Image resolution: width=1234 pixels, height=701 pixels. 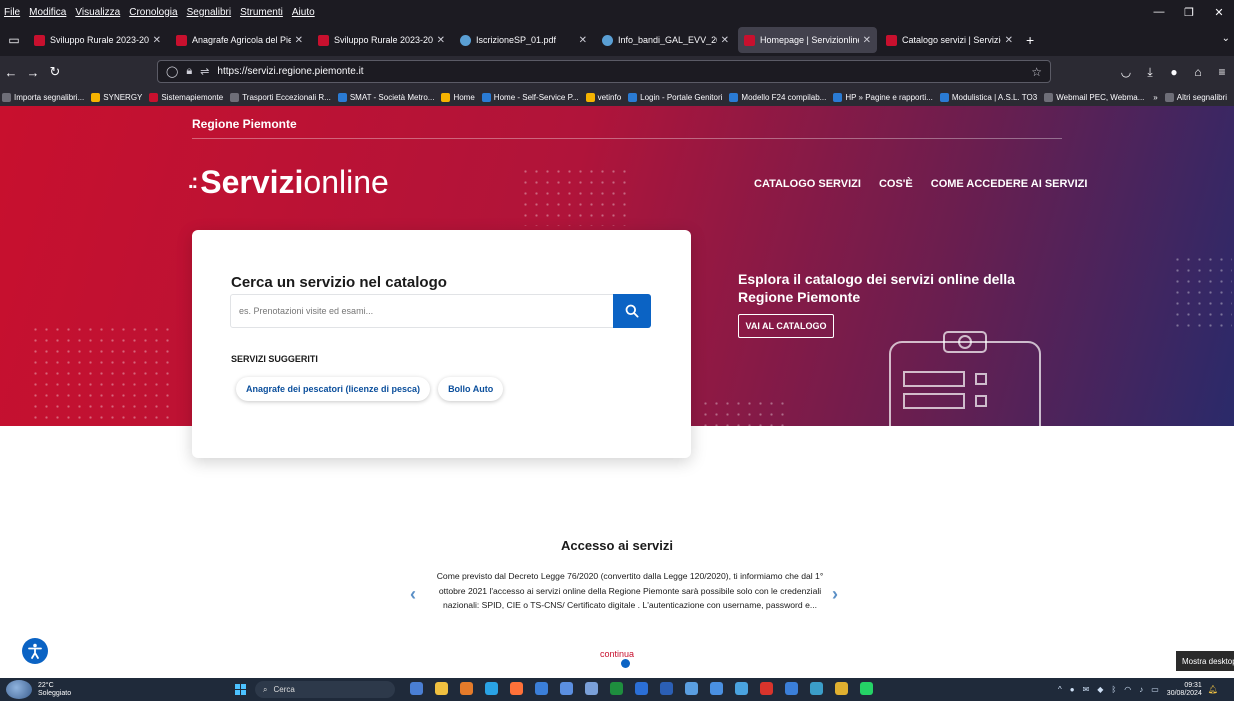 I want to click on bookmark-item: Sistemapiemonte, so click(x=186, y=97).